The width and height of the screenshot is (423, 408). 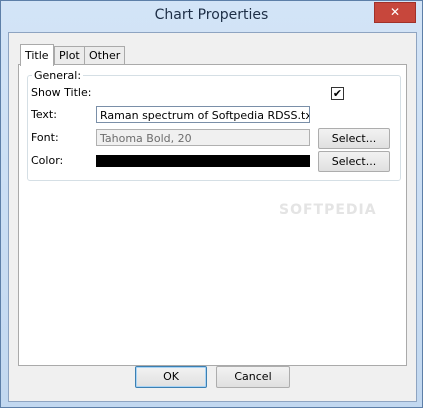 What do you see at coordinates (203, 114) in the screenshot?
I see `title-text-input: Raman spectrum of Softpedia RDSS.txt` at bounding box center [203, 114].